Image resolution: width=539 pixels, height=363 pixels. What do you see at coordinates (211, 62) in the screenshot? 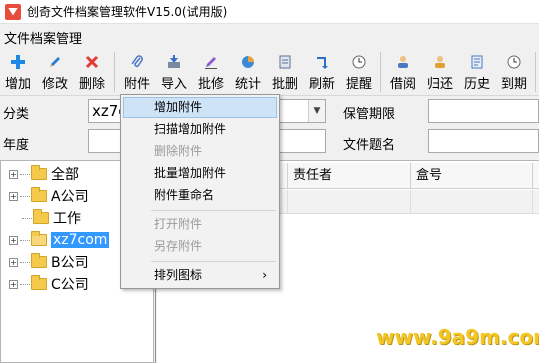
I see `batch-edit-icon` at bounding box center [211, 62].